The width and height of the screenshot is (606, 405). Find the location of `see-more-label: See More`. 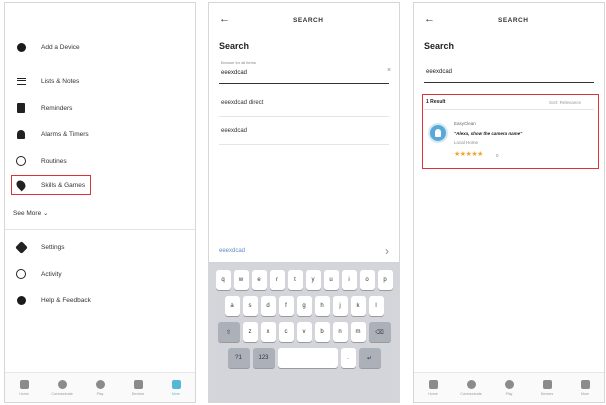

see-more-label: See More is located at coordinates (27, 213).